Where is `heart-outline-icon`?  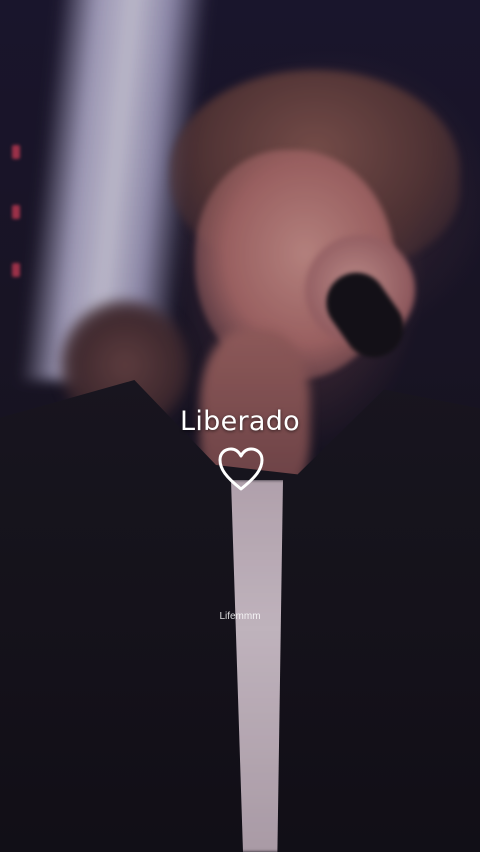 heart-outline-icon is located at coordinates (241, 469).